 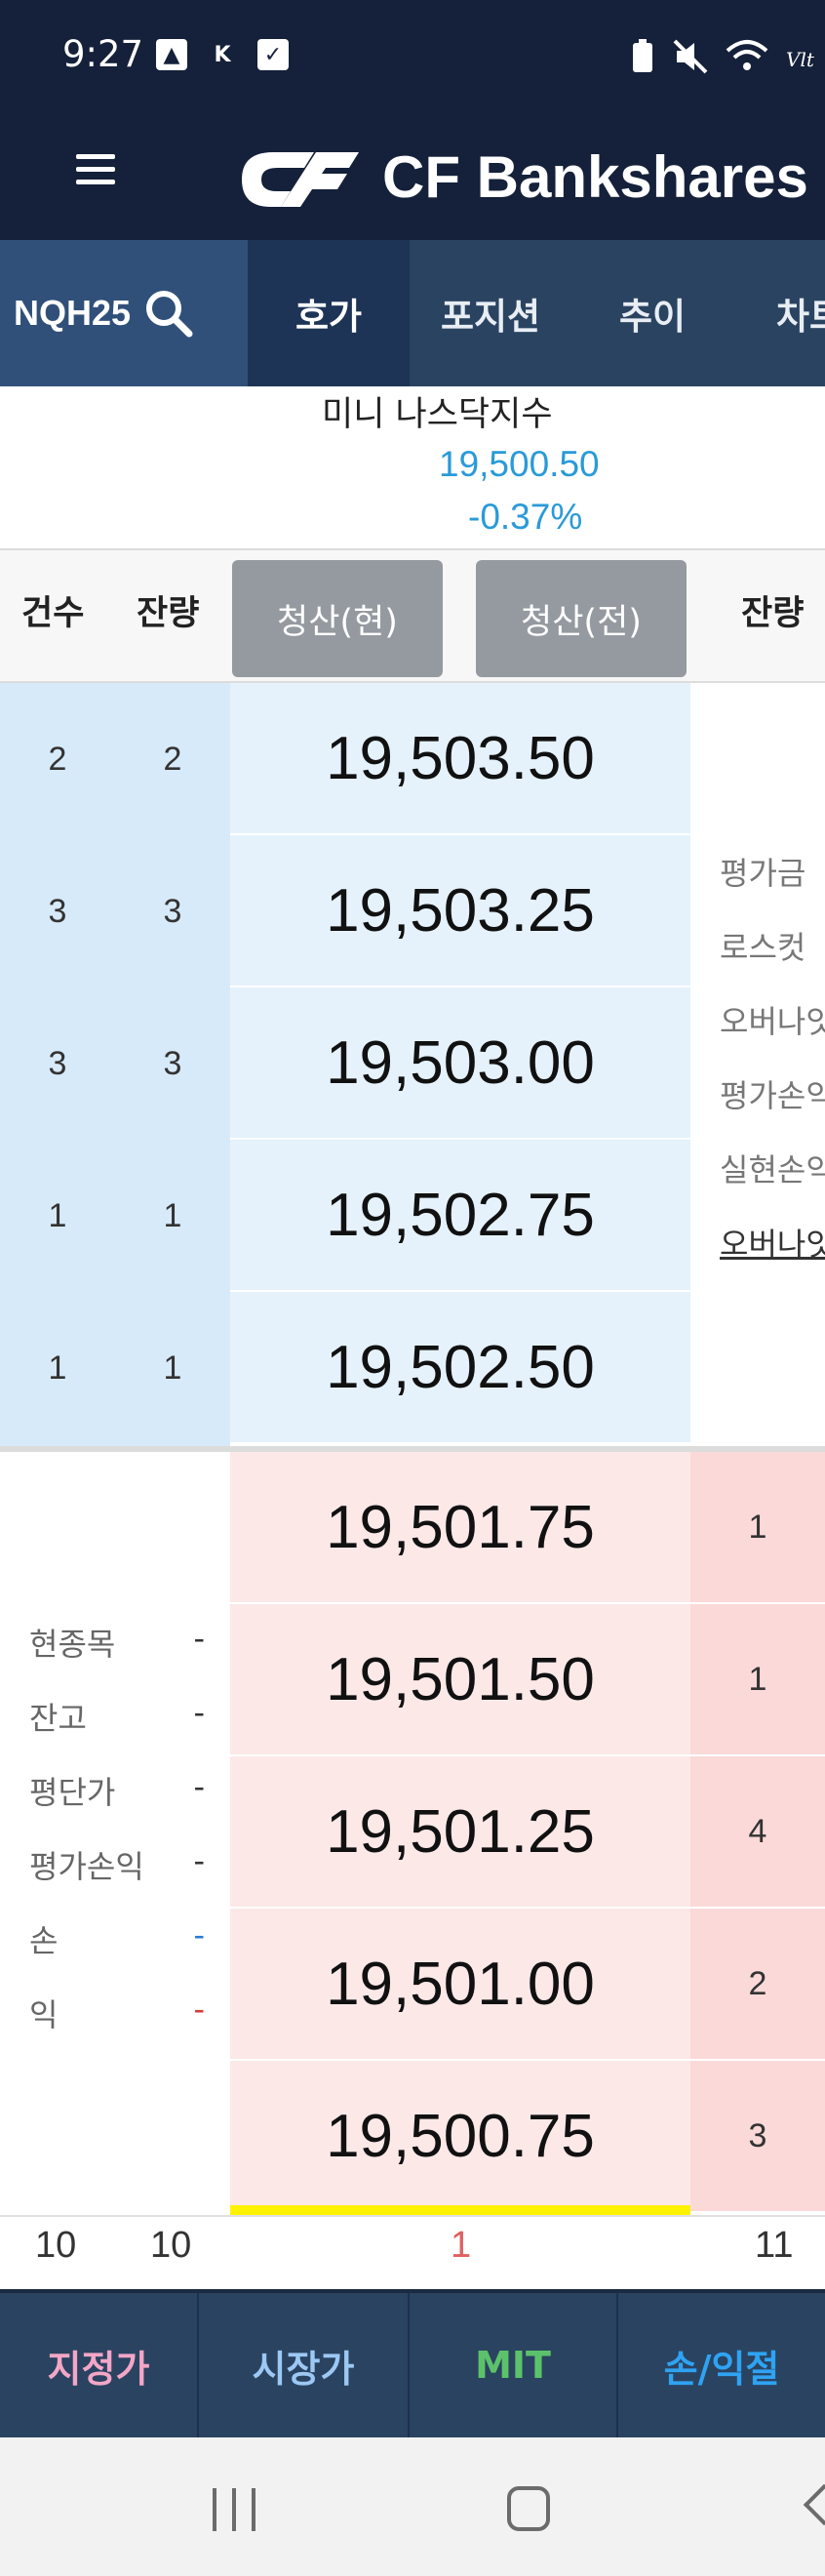 I want to click on svg-text: Vlt, so click(x=800, y=59).